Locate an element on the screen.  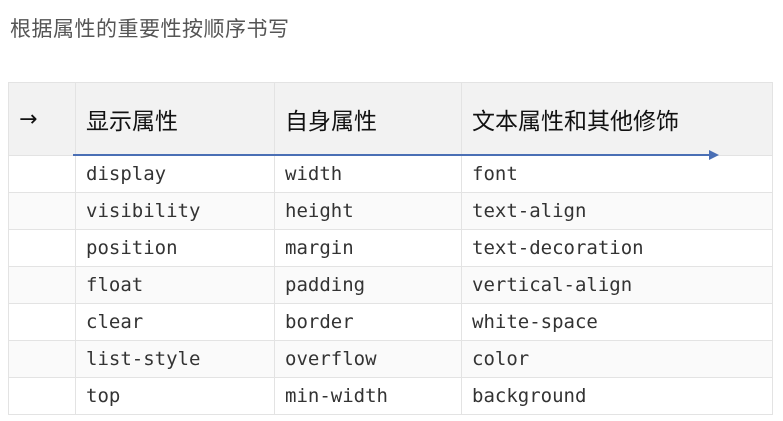
table-cell: clear is located at coordinates (175, 322).